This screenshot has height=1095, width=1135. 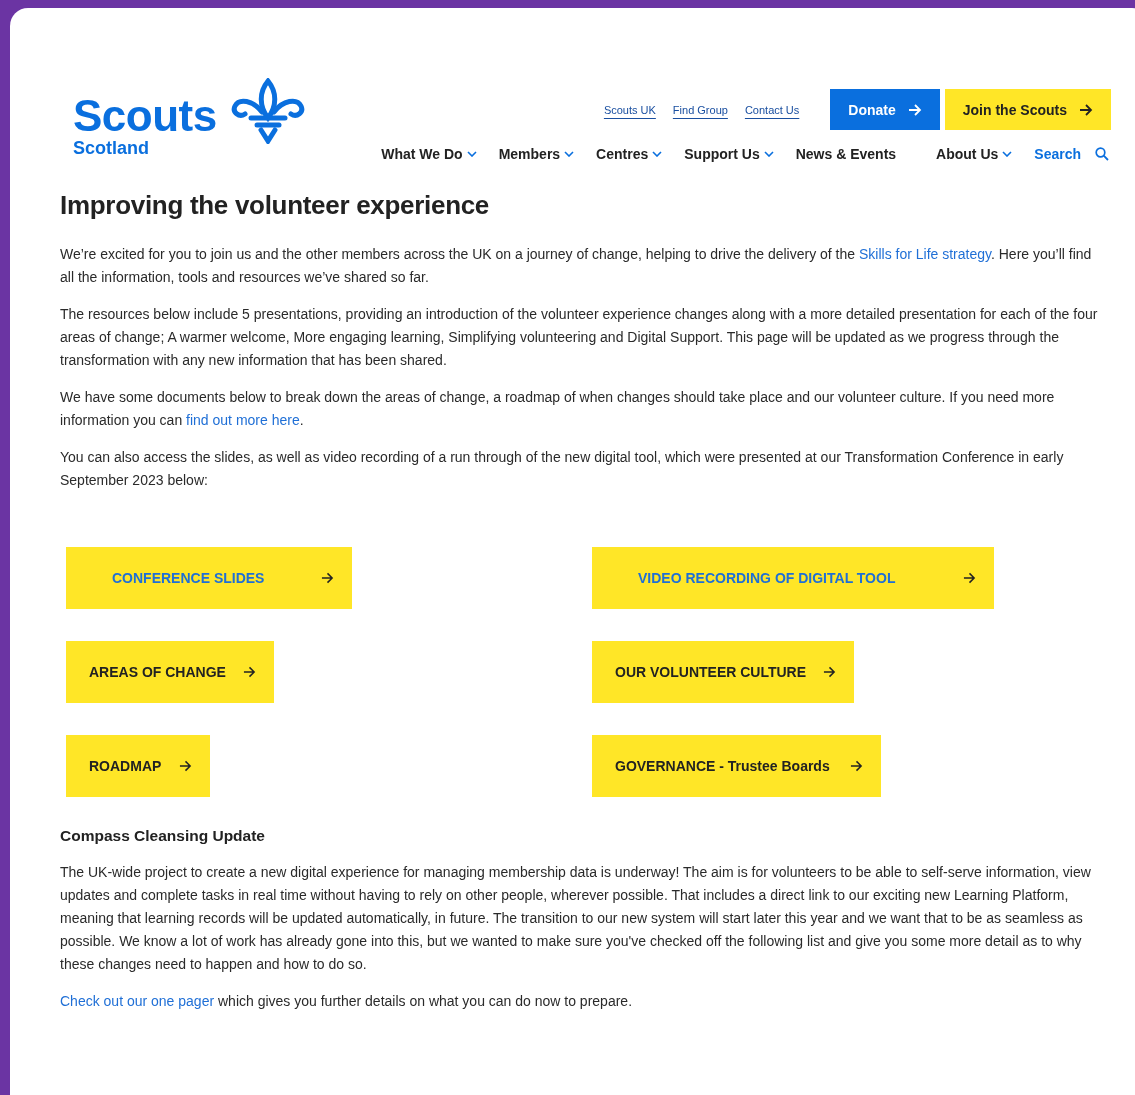 What do you see at coordinates (846, 154) in the screenshot?
I see `nav-item: News & Events` at bounding box center [846, 154].